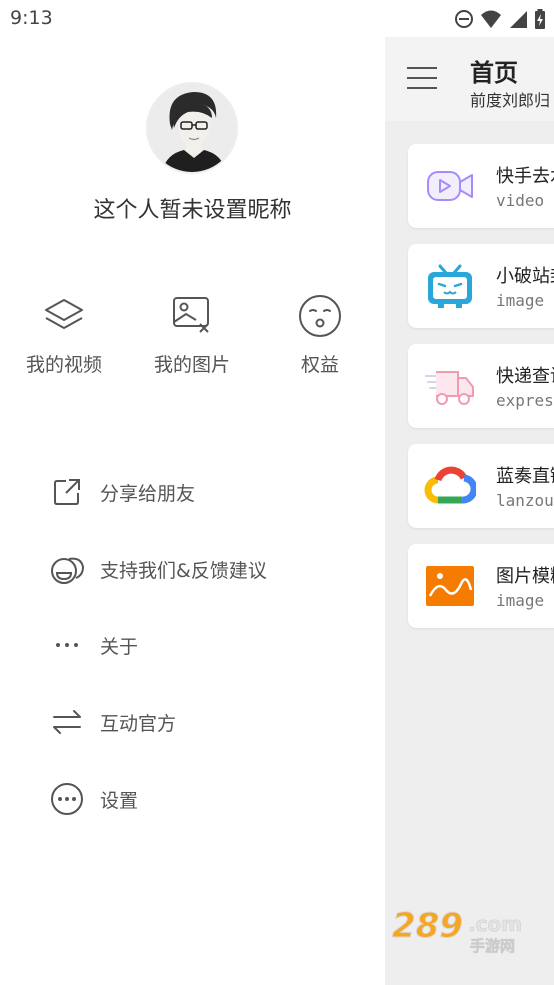 The width and height of the screenshot is (554, 985). What do you see at coordinates (427, 926) in the screenshot?
I see `watermark-number: 289` at bounding box center [427, 926].